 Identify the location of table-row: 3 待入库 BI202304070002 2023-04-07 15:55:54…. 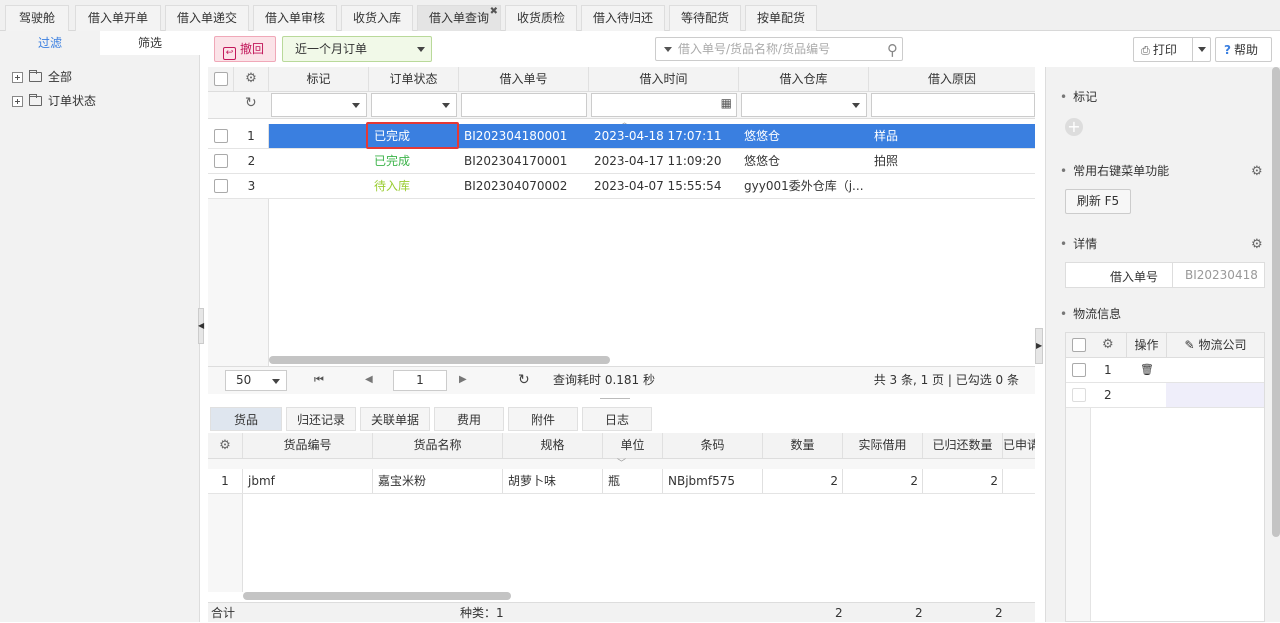
(621, 186).